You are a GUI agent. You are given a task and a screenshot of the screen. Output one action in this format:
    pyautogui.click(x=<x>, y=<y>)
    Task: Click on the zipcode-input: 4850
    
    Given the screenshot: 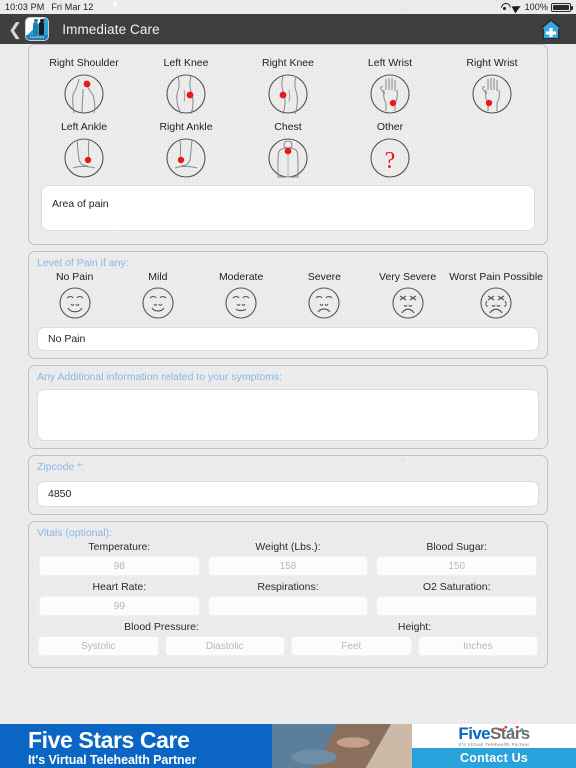 What is the action you would take?
    pyautogui.click(x=288, y=494)
    